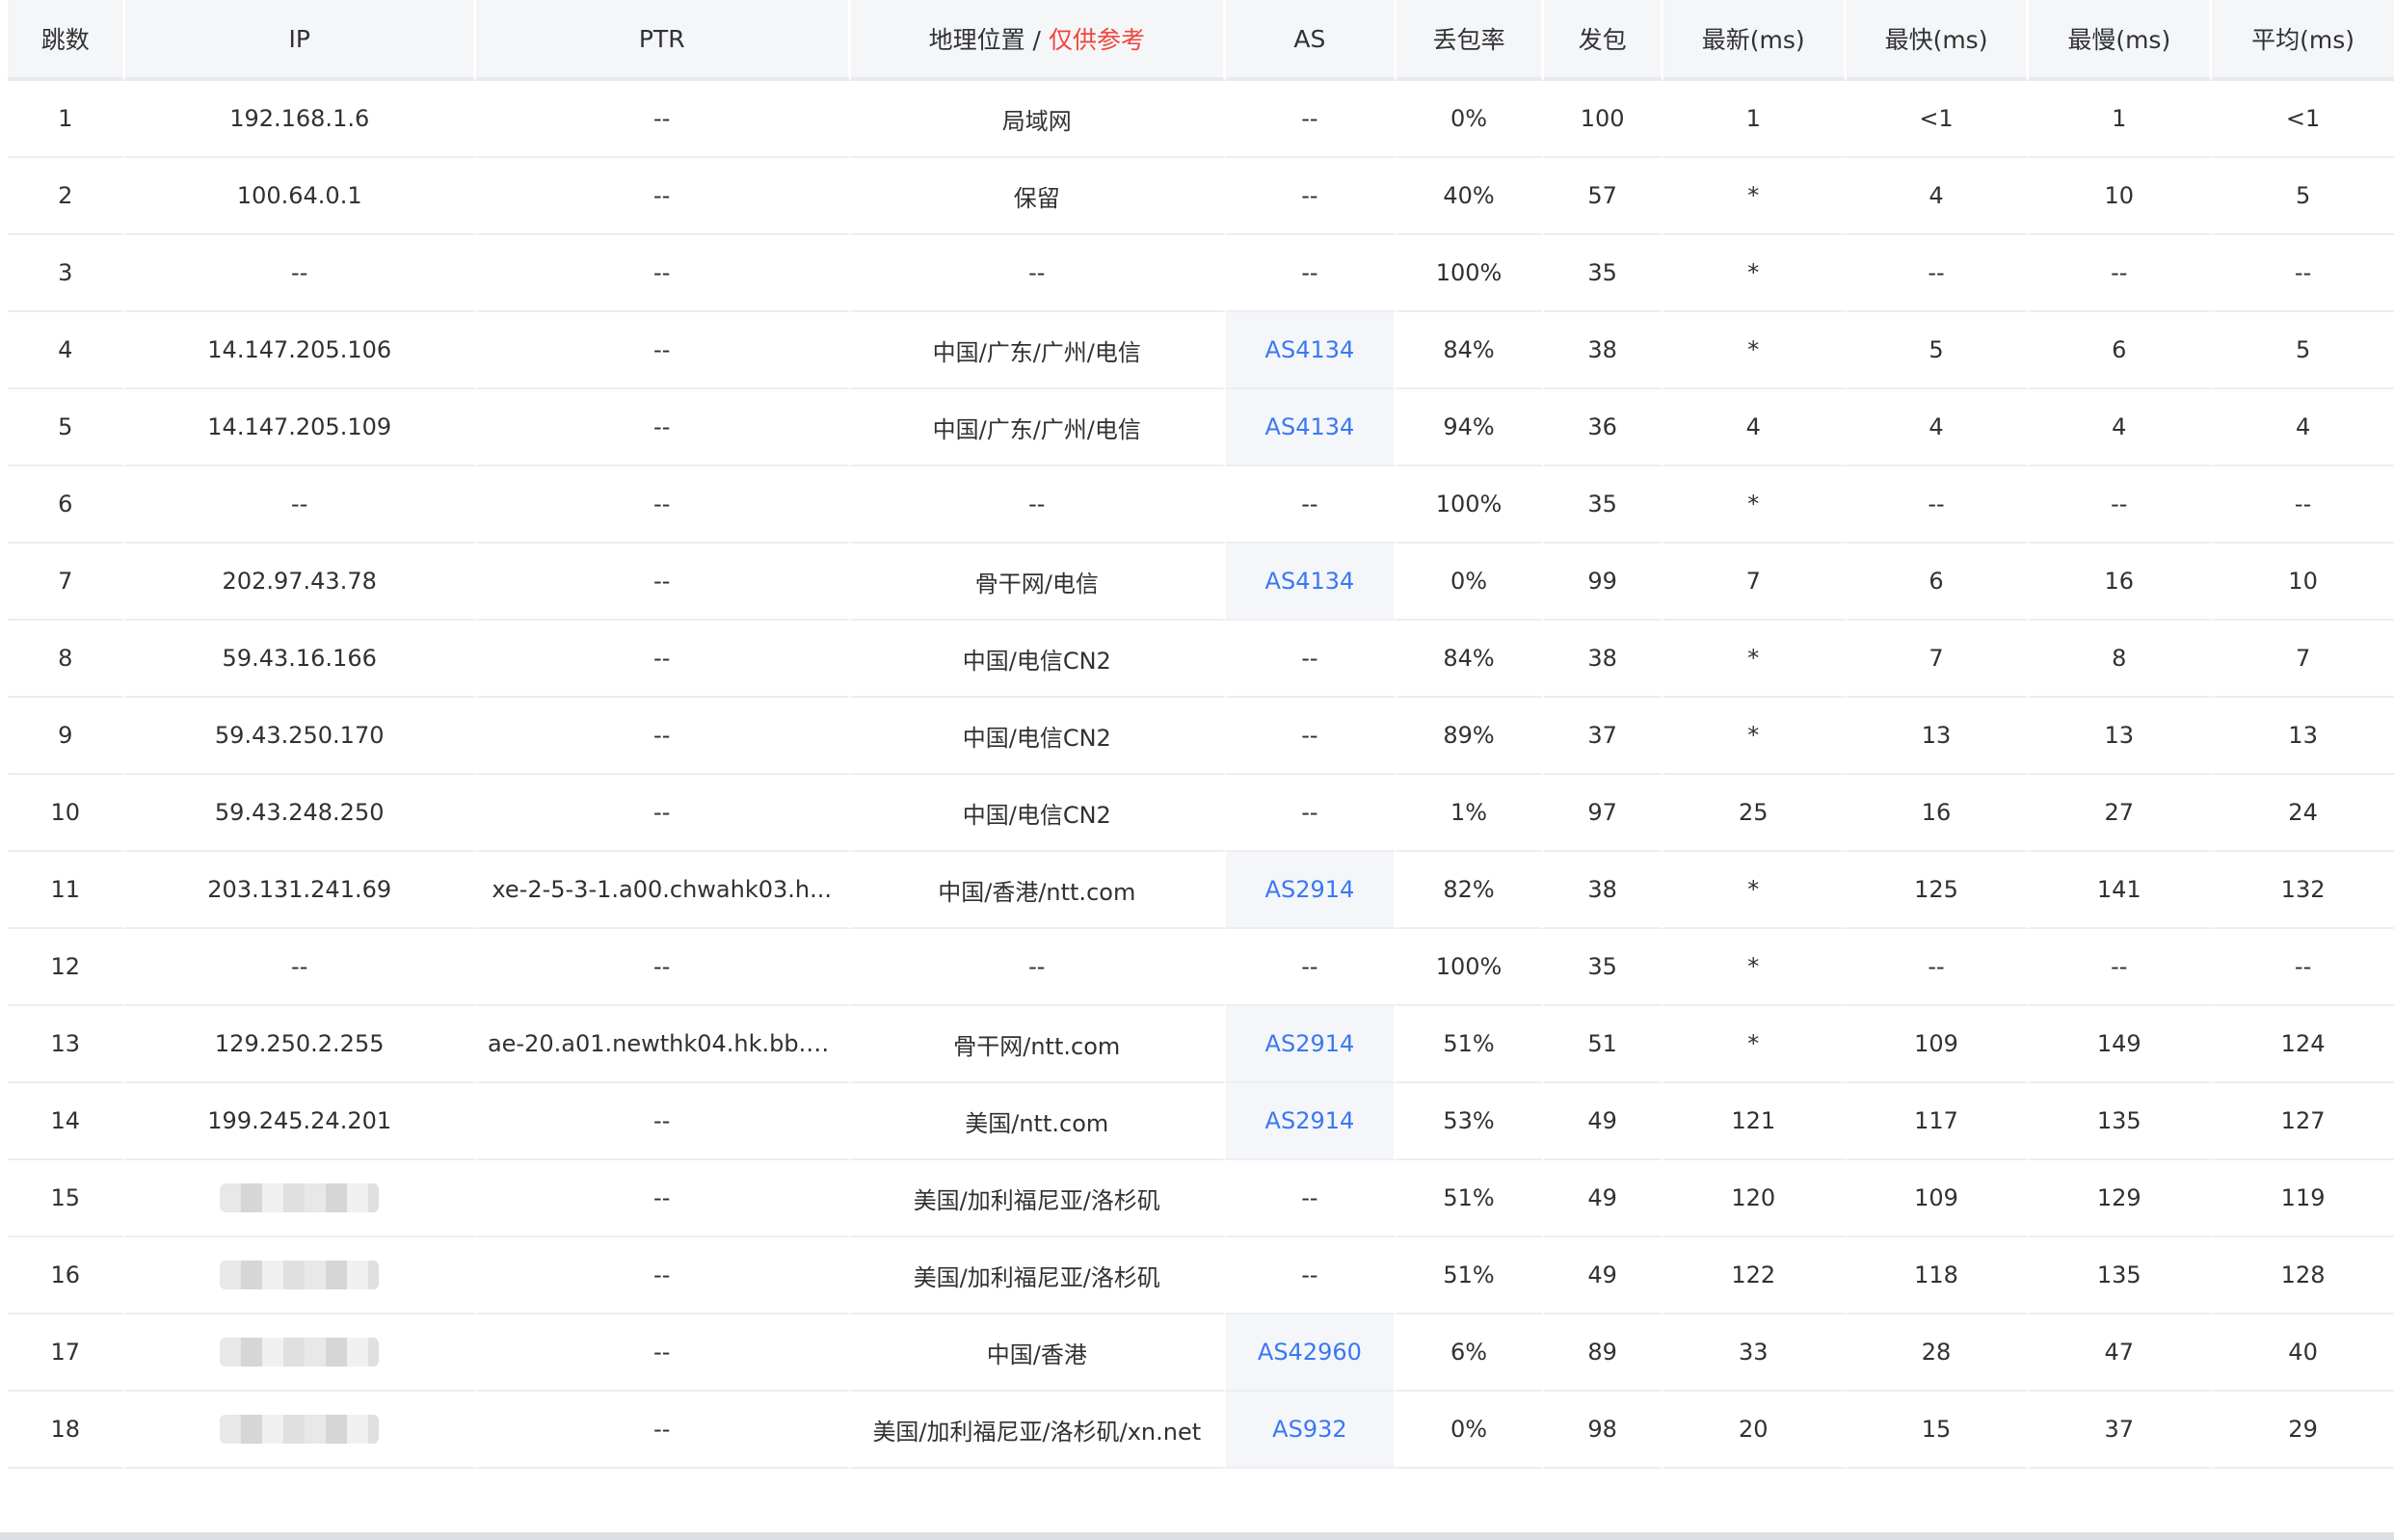  What do you see at coordinates (1938, 1430) in the screenshot?
I see `cell-best: 15` at bounding box center [1938, 1430].